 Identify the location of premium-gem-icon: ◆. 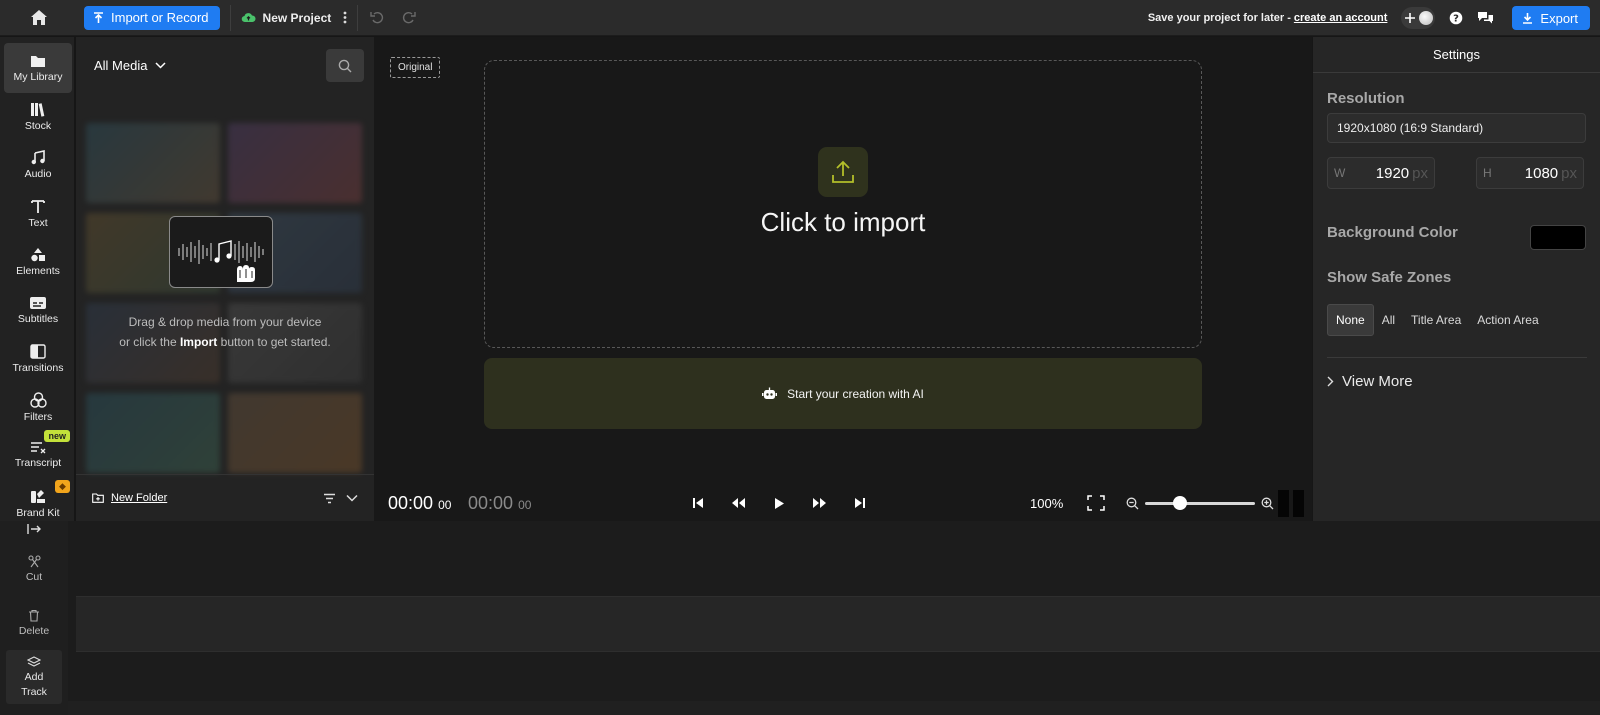
(62, 486).